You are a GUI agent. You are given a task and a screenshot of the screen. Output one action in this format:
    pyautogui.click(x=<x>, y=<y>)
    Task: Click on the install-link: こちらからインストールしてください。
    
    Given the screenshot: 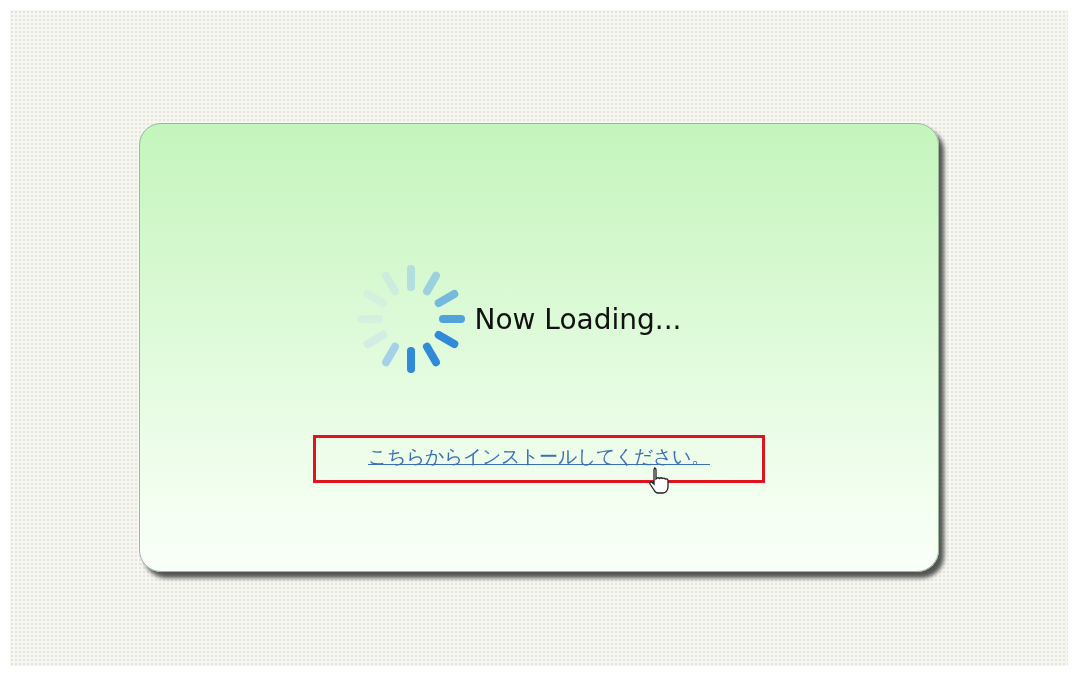 What is the action you would take?
    pyautogui.click(x=539, y=457)
    